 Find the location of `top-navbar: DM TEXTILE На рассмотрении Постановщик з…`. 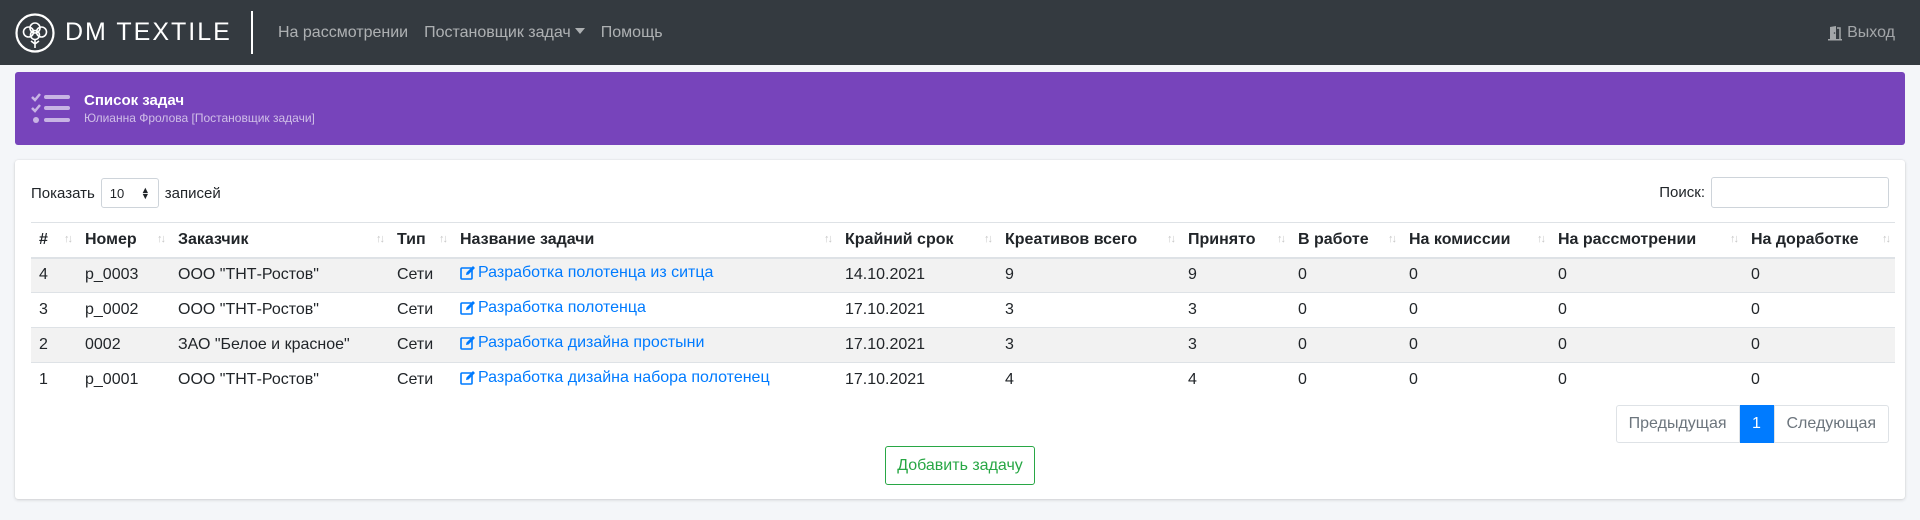

top-navbar: DM TEXTILE На рассмотрении Постановщик з… is located at coordinates (960, 32).